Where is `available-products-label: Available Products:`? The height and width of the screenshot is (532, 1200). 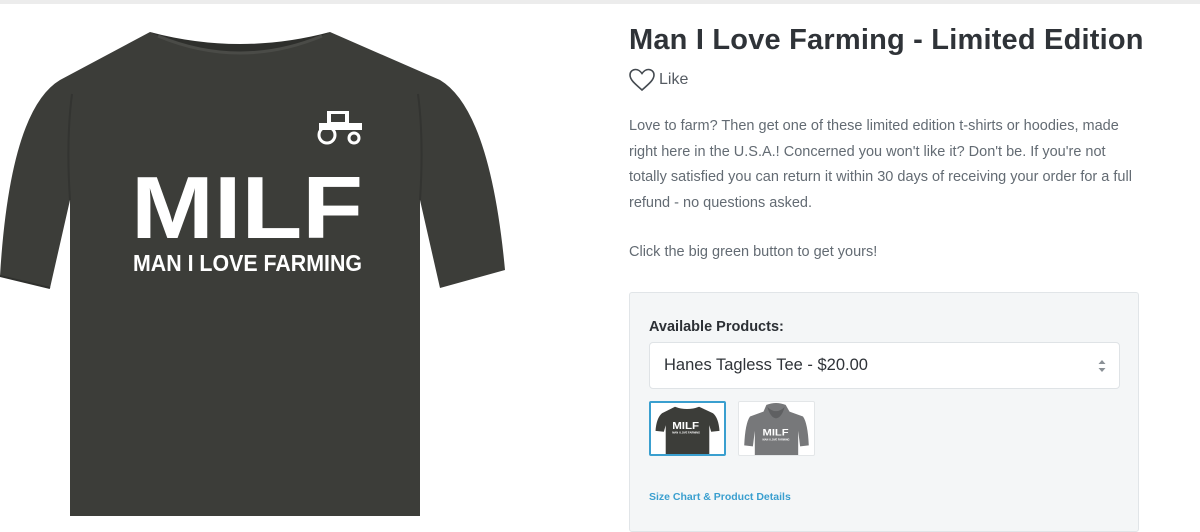
available-products-label: Available Products: is located at coordinates (716, 327).